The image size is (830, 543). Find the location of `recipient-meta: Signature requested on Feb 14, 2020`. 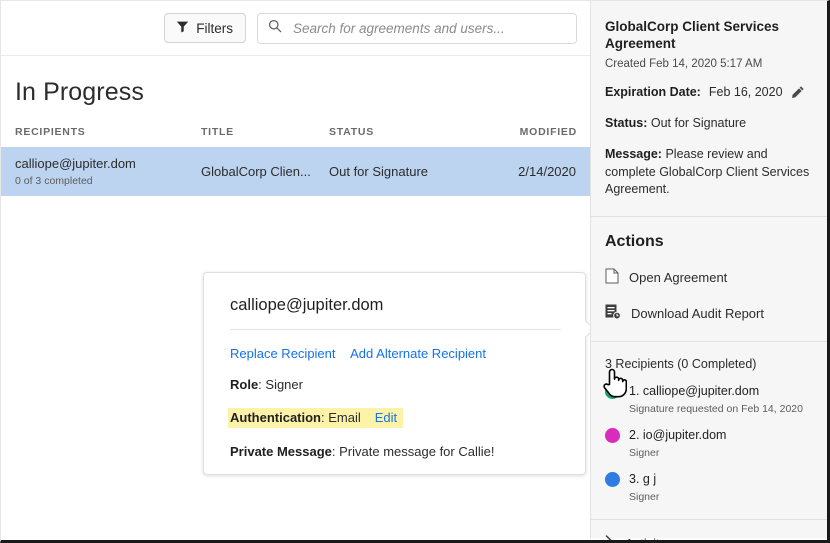

recipient-meta: Signature requested on Feb 14, 2020 is located at coordinates (716, 409).